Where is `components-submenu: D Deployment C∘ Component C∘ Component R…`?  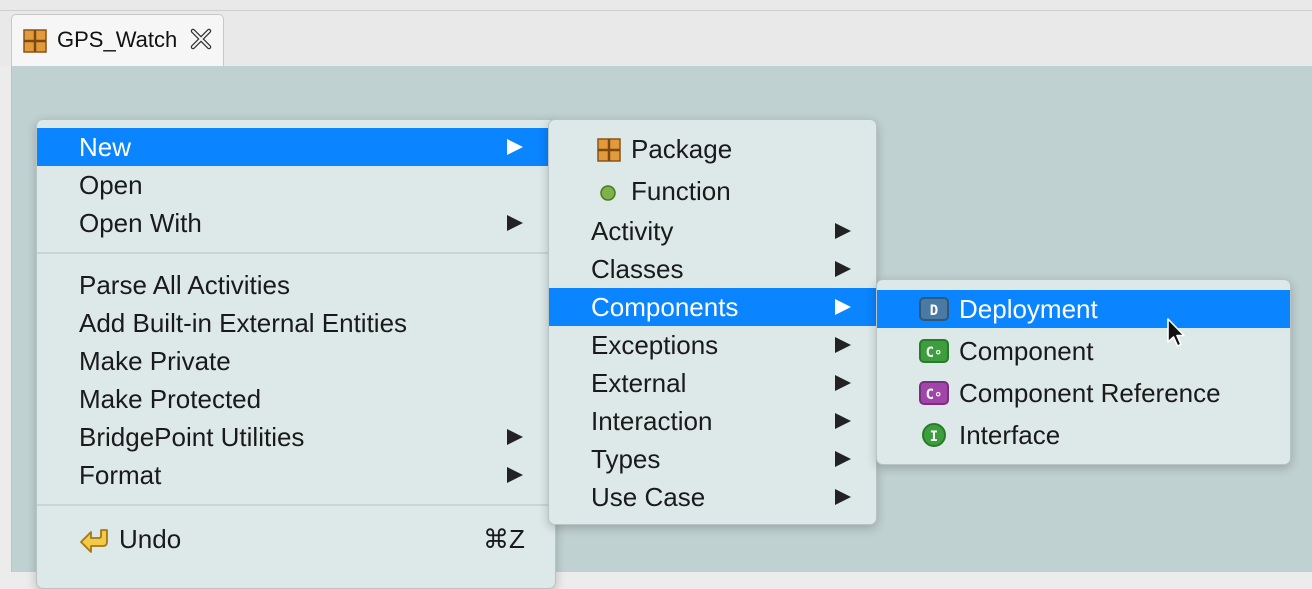
components-submenu: D Deployment C∘ Component C∘ Component R… is located at coordinates (1083, 372).